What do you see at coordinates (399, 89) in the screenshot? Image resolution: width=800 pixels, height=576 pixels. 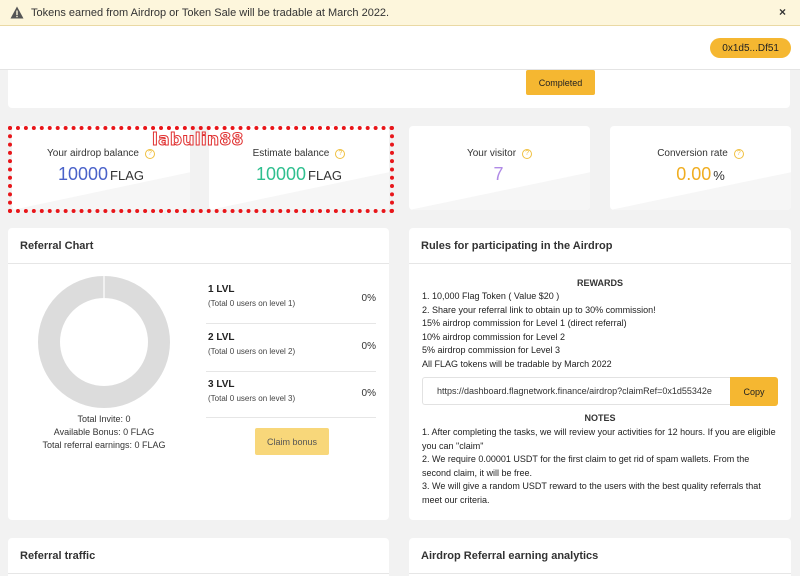 I see `task-card: Completed` at bounding box center [399, 89].